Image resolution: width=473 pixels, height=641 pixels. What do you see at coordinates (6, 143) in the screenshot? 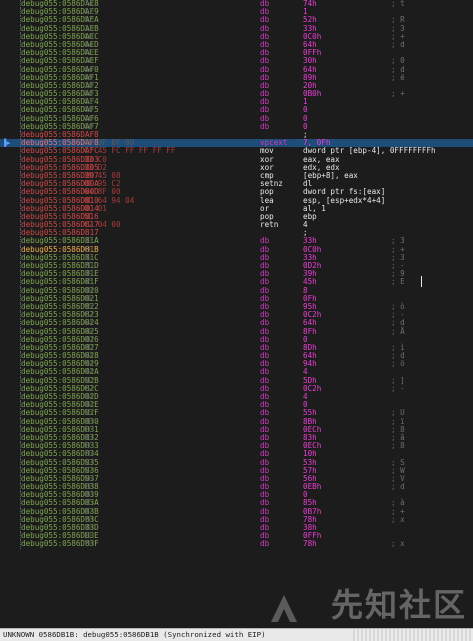
I see `eip-arrow-icon: ▐▶` at bounding box center [6, 143].